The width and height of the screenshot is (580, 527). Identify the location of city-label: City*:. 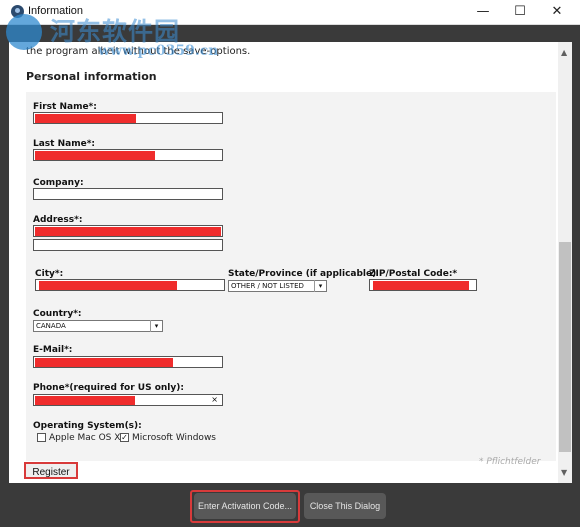
(49, 274).